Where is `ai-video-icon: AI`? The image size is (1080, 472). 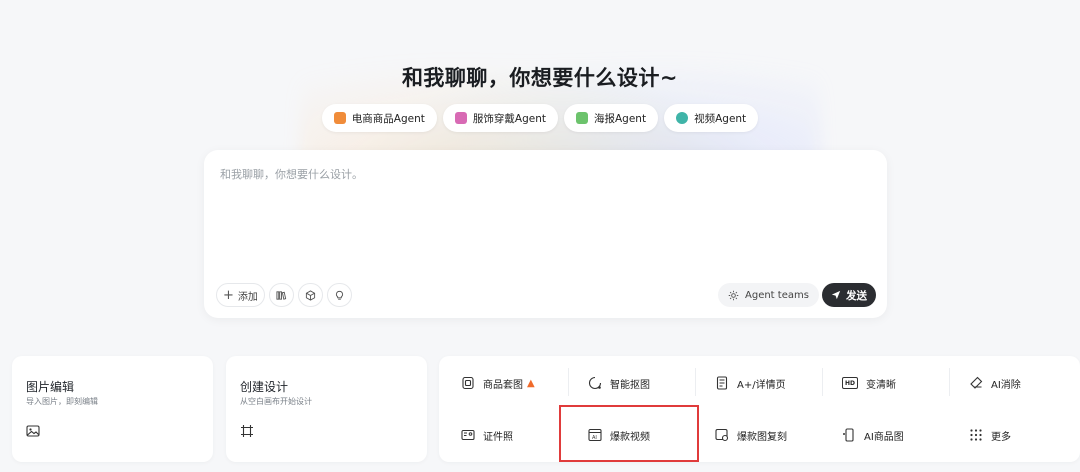 ai-video-icon: AI is located at coordinates (595, 435).